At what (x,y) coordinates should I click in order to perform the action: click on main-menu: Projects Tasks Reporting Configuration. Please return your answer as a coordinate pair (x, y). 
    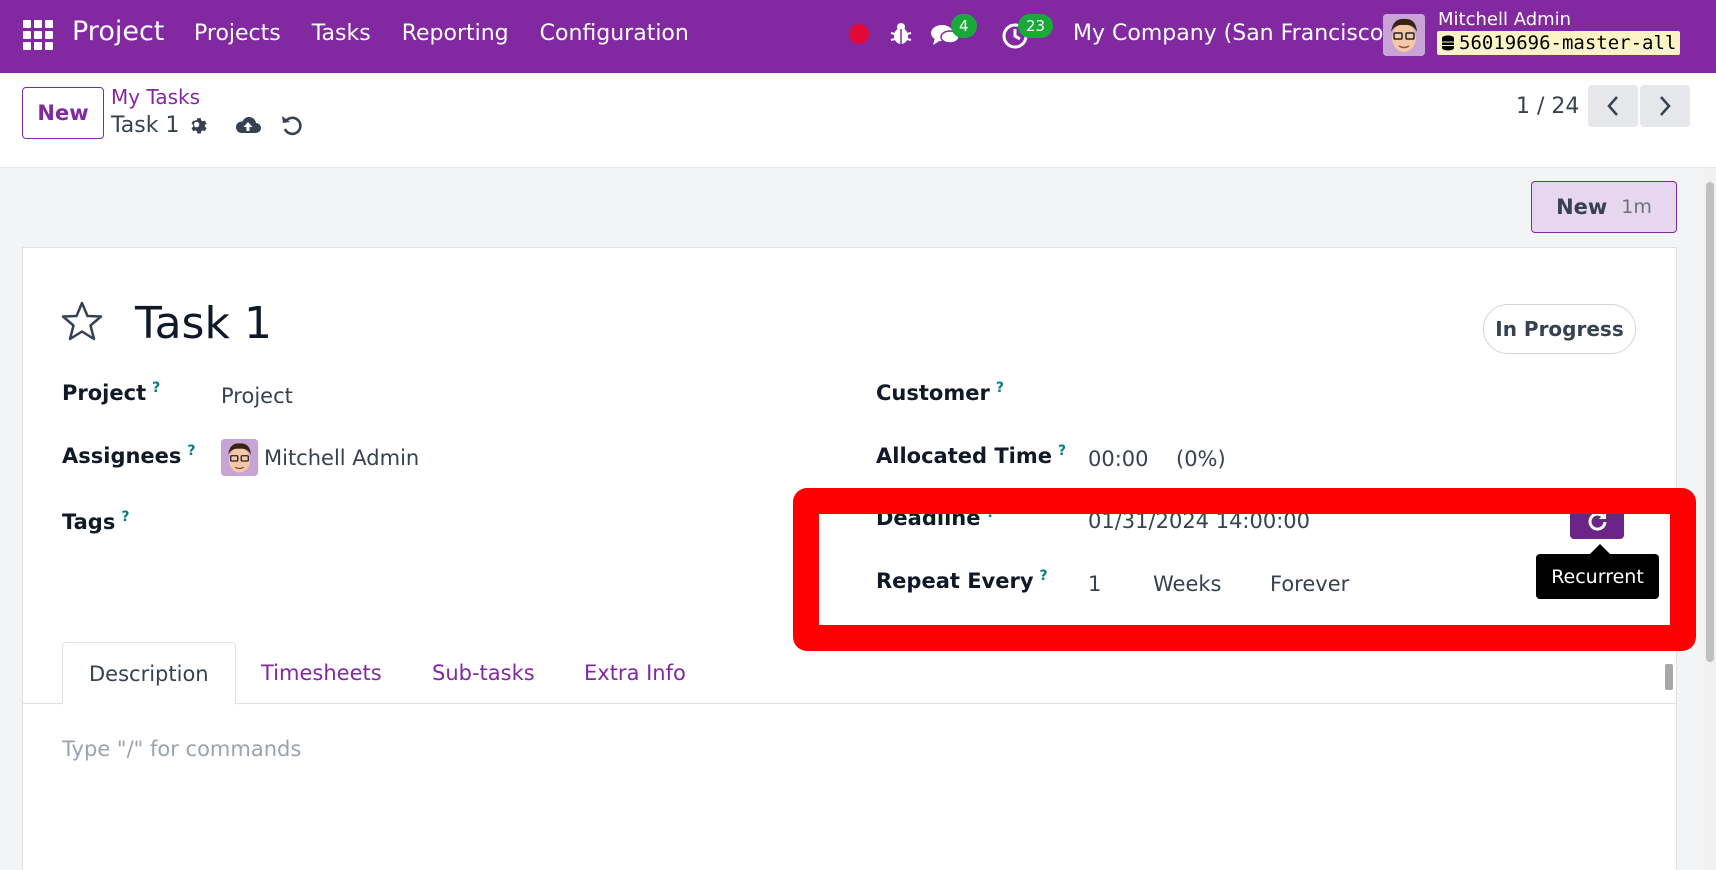
    Looking at the image, I should click on (457, 33).